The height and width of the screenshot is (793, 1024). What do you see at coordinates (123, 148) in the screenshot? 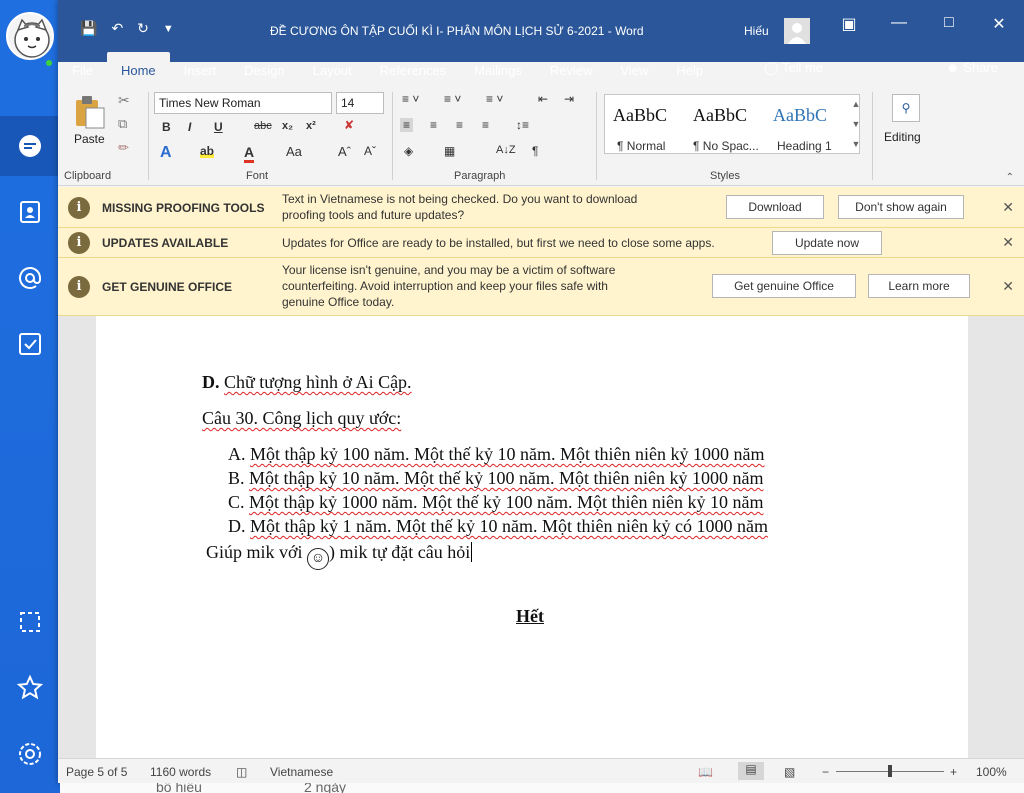
I see `format-painter-icon: ✏` at bounding box center [123, 148].